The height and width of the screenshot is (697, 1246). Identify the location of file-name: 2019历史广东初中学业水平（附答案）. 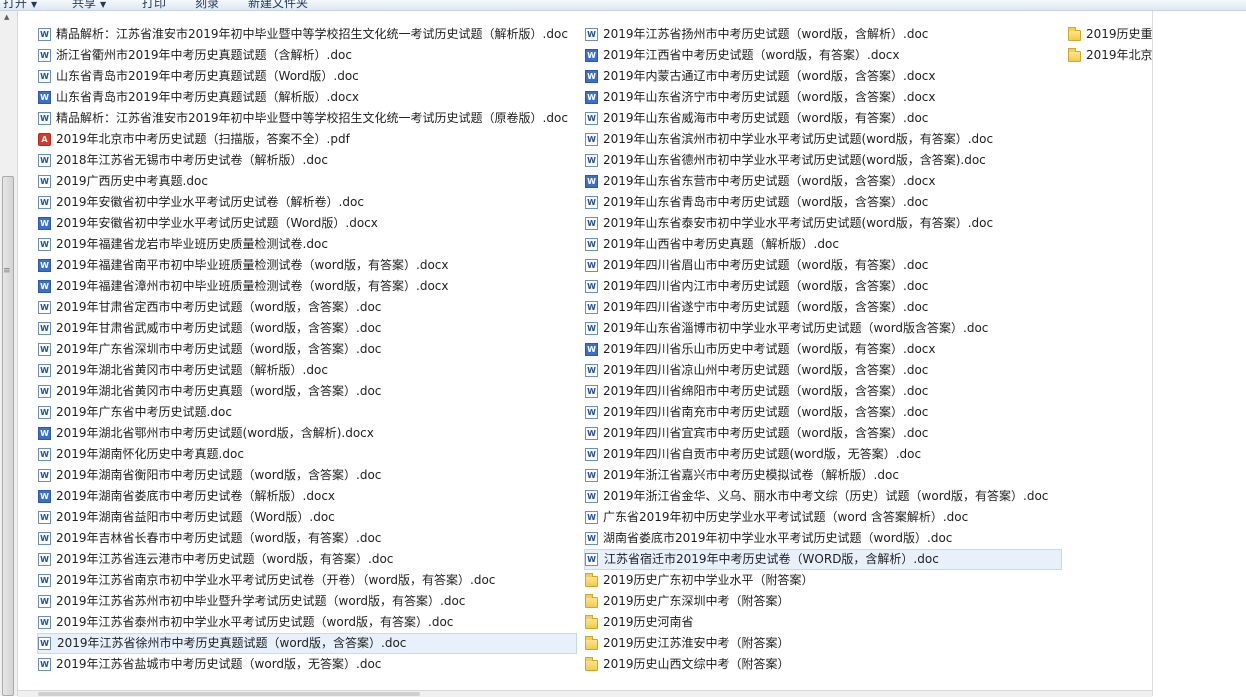
(708, 580).